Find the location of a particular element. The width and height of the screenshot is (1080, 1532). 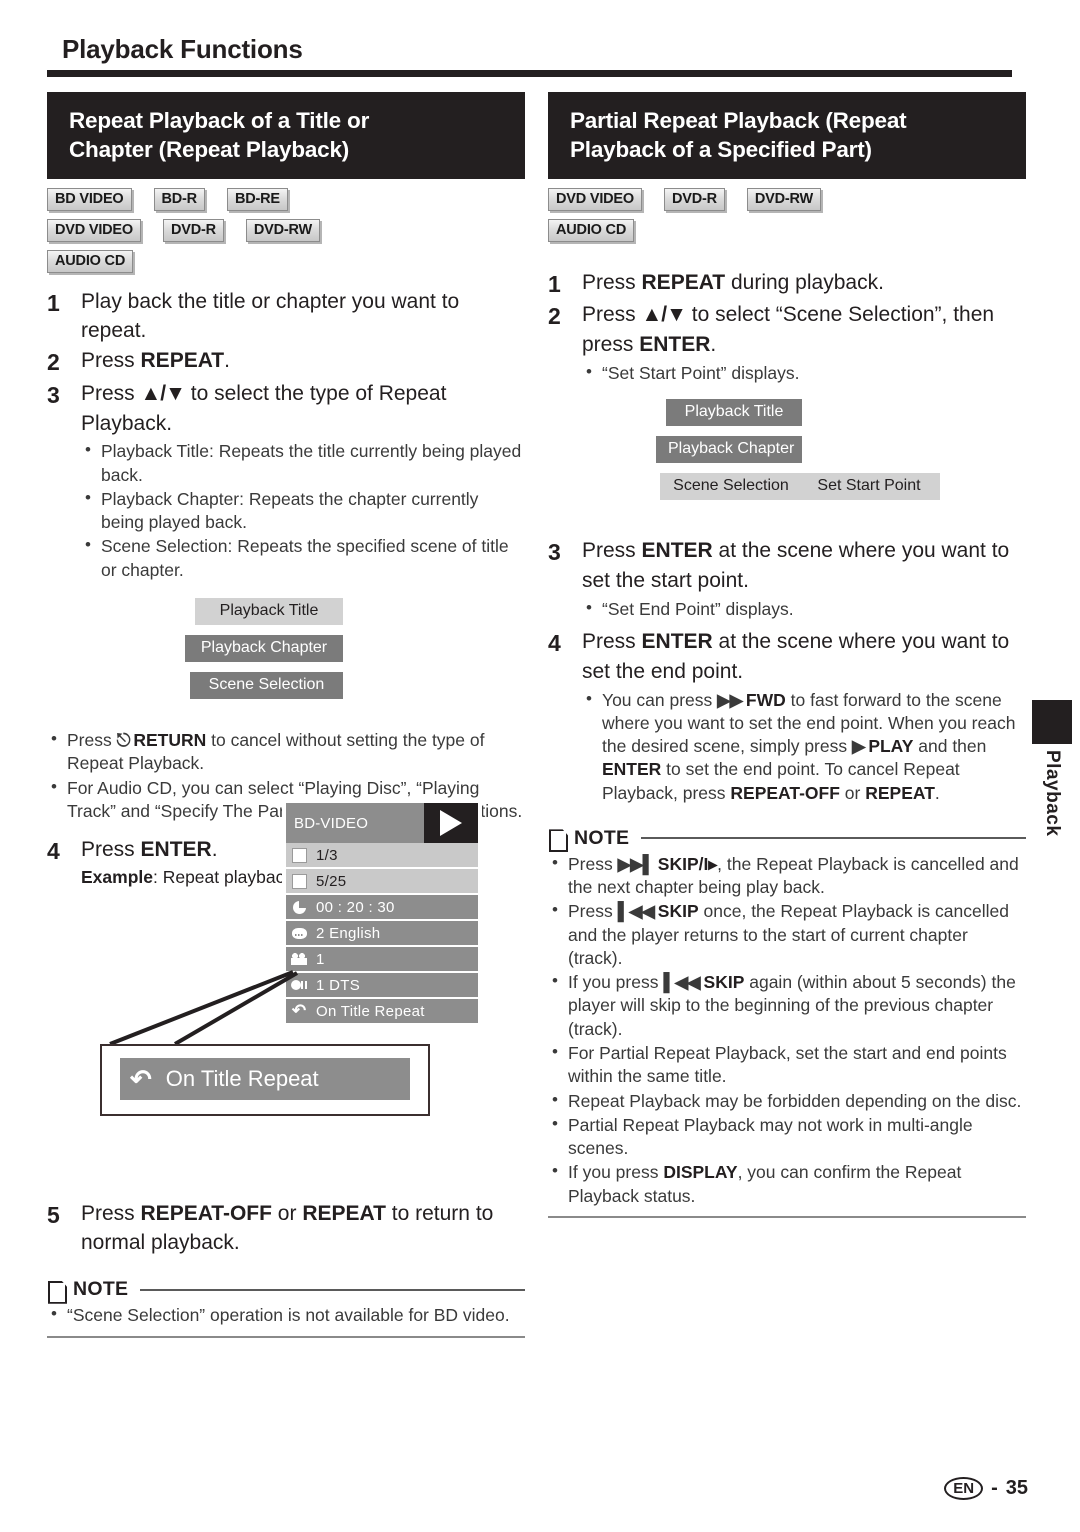

right-section-title-line2: Playback of a Specified Part) is located at coordinates (721, 150).